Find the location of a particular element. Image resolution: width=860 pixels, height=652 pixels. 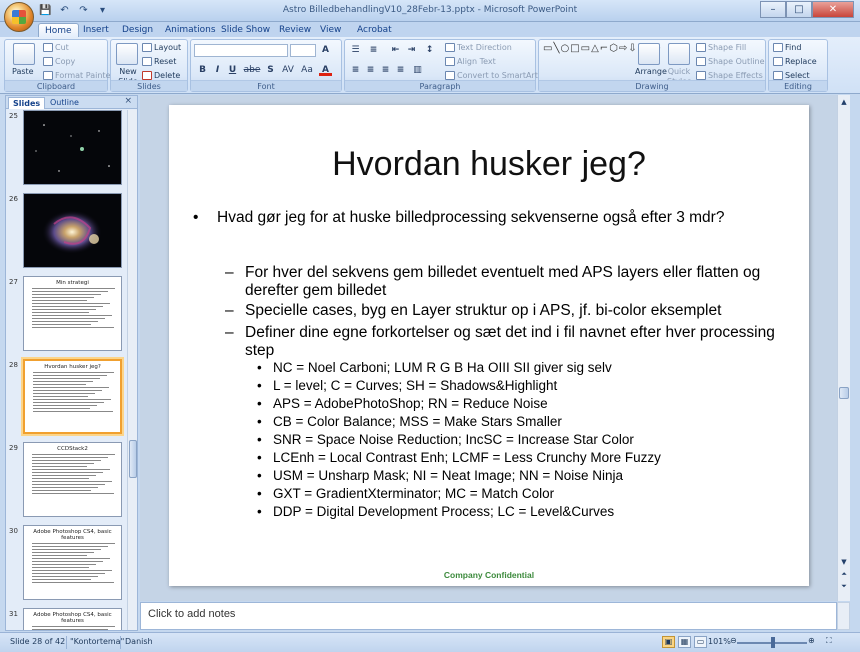

next-slide-icon: ⏷ is located at coordinates (844, 586).